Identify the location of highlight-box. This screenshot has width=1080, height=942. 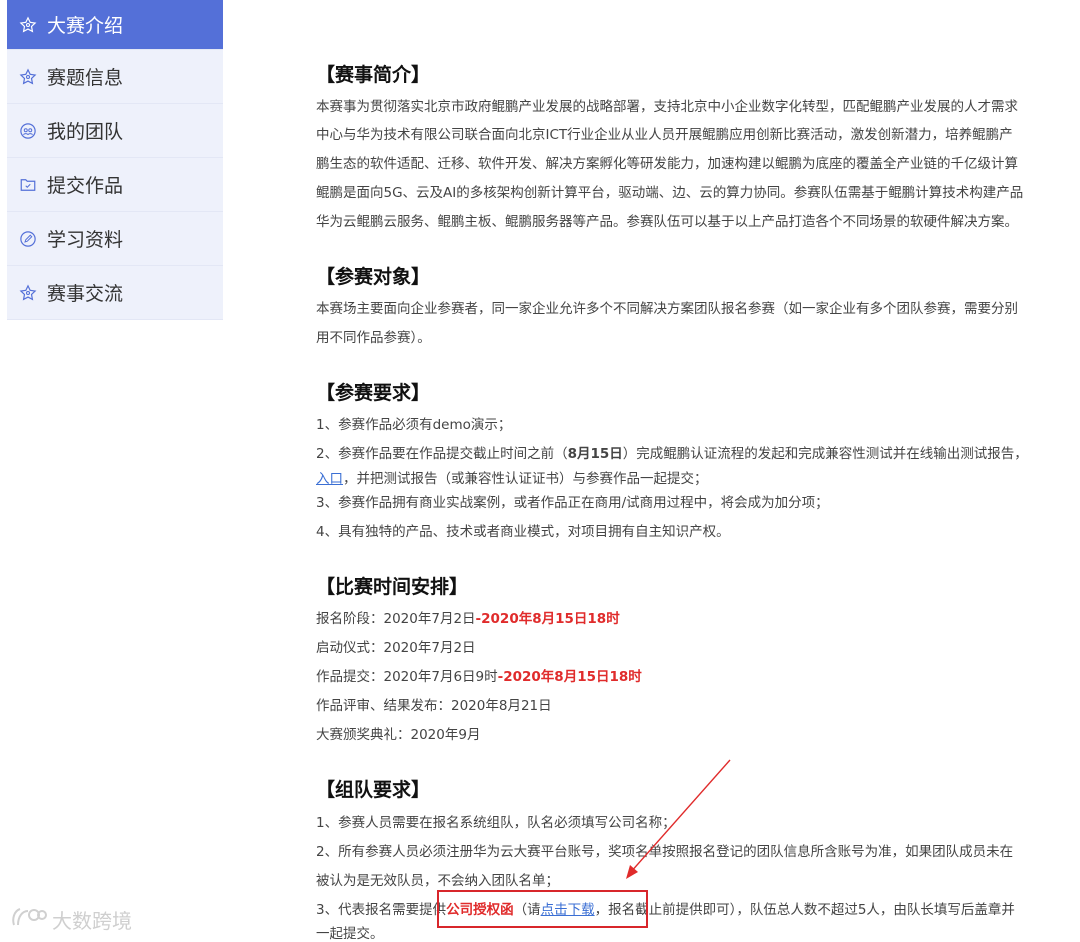
(542, 909).